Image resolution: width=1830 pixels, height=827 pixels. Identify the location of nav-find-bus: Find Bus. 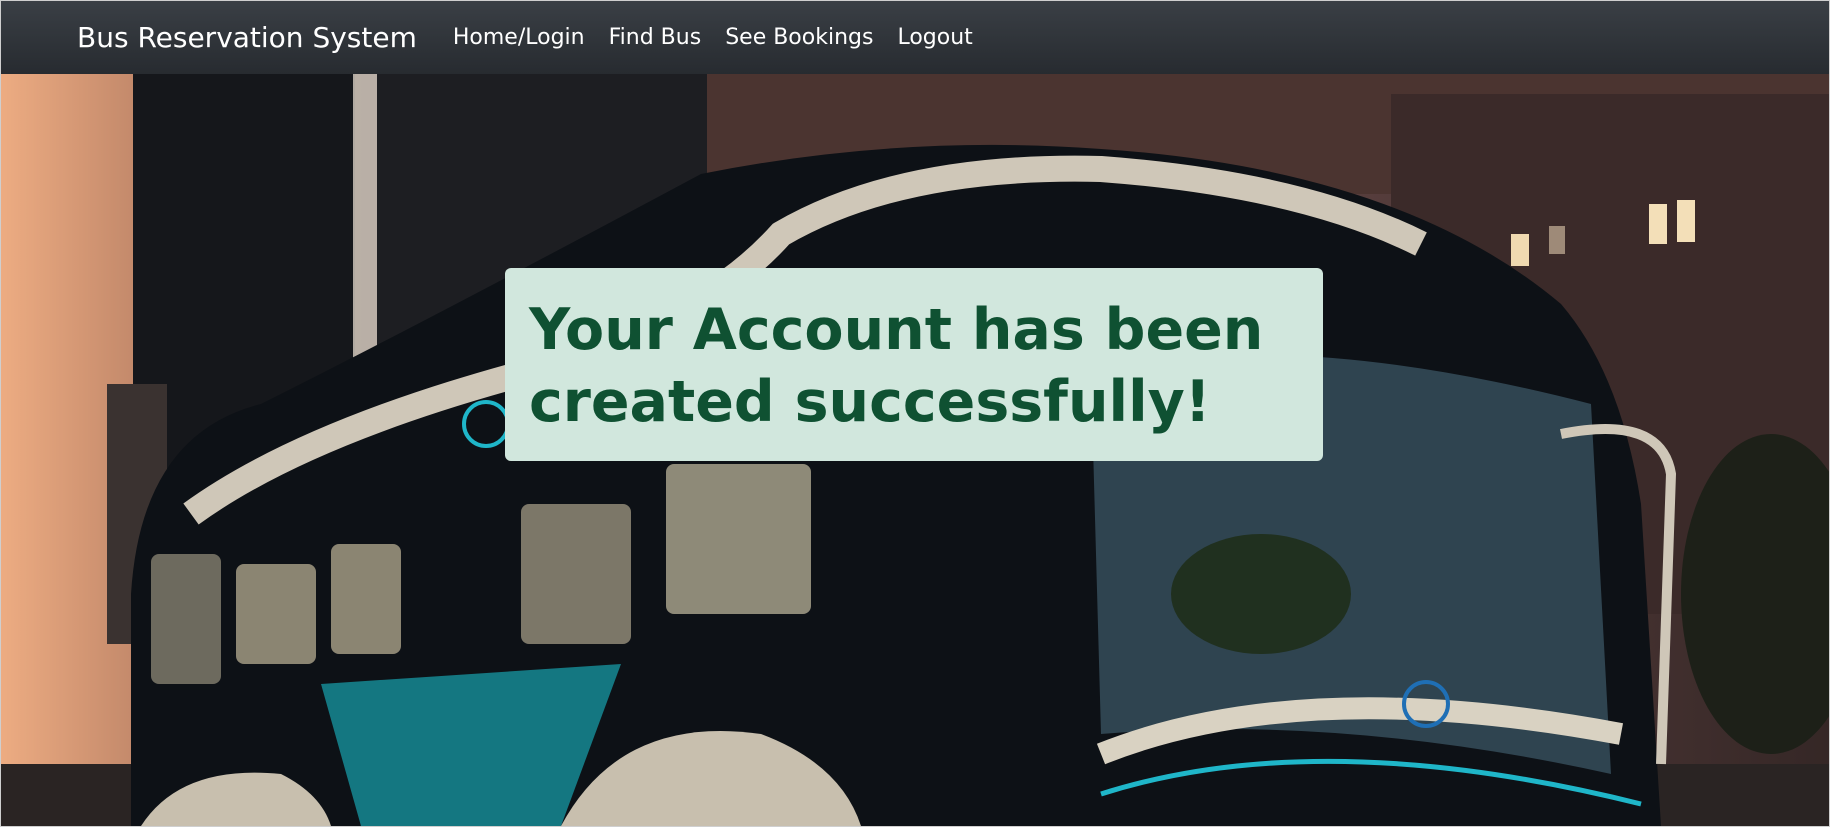
(655, 37).